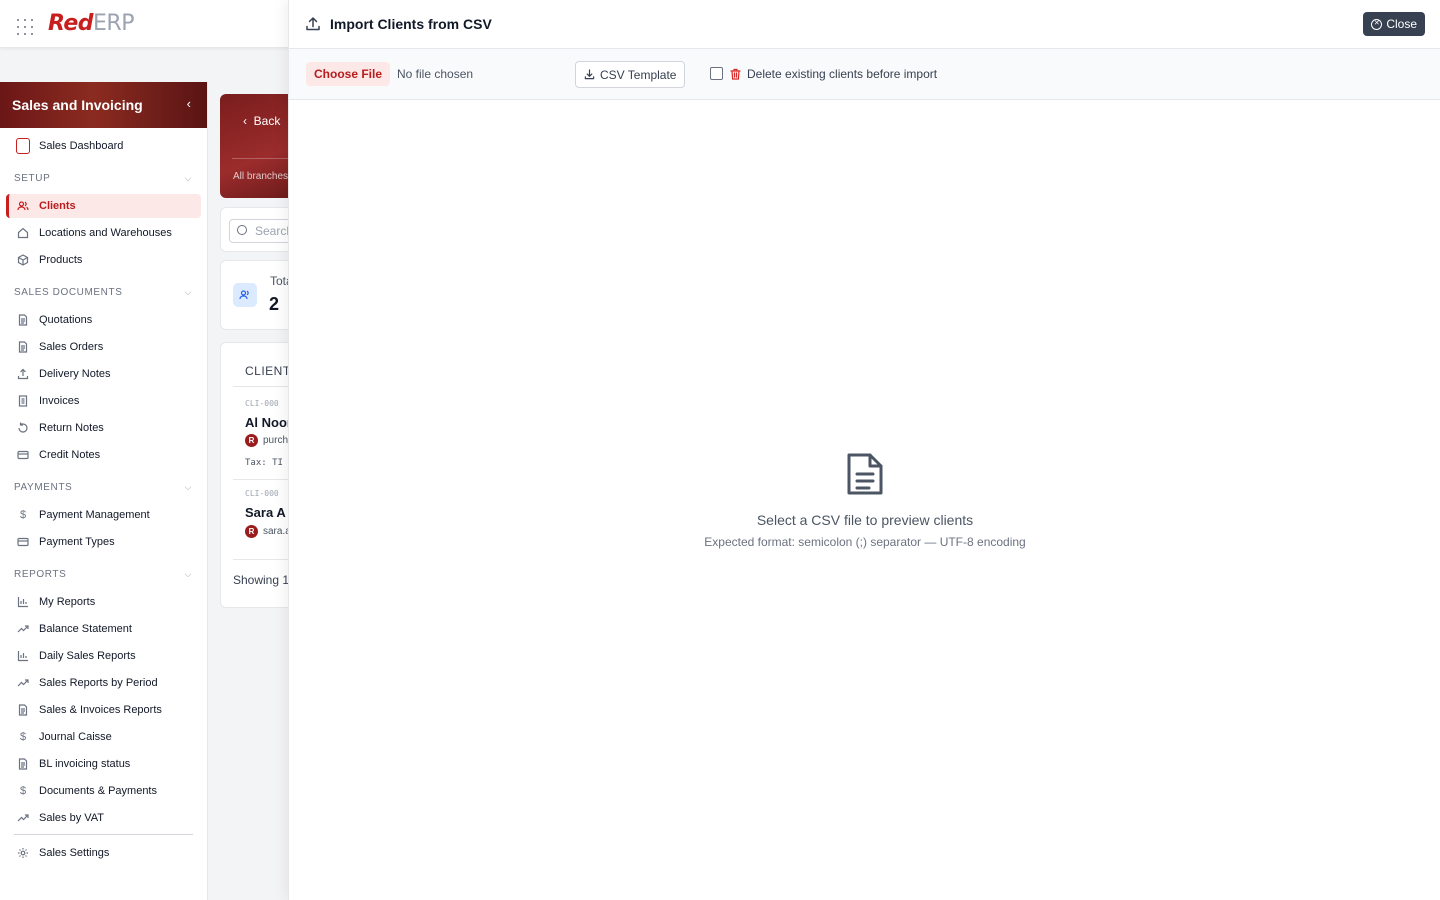 This screenshot has width=1440, height=900. What do you see at coordinates (188, 573) in the screenshot?
I see `chevron-down-icon: ⌵` at bounding box center [188, 573].